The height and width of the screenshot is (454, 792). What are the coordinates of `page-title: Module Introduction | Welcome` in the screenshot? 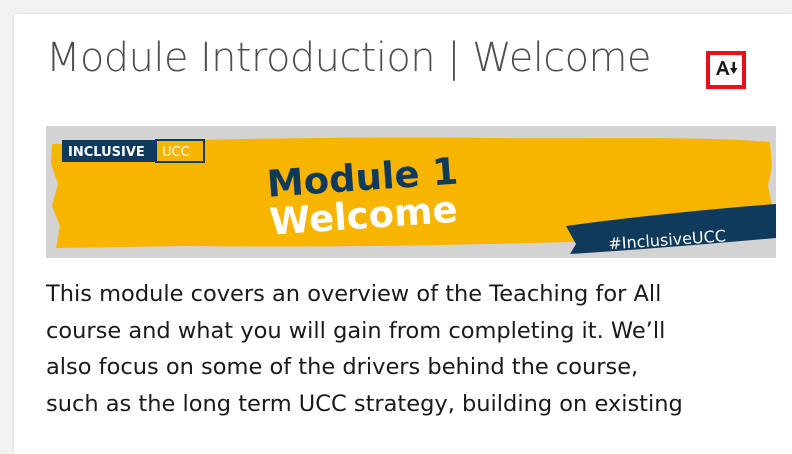 It's located at (348, 58).